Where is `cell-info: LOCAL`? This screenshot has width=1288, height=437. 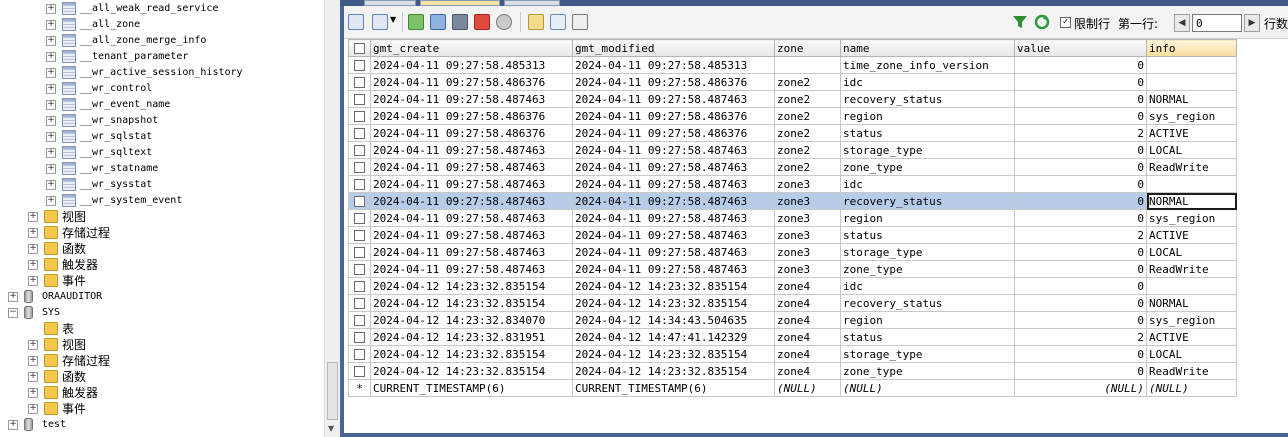
cell-info: LOCAL is located at coordinates (1191, 354).